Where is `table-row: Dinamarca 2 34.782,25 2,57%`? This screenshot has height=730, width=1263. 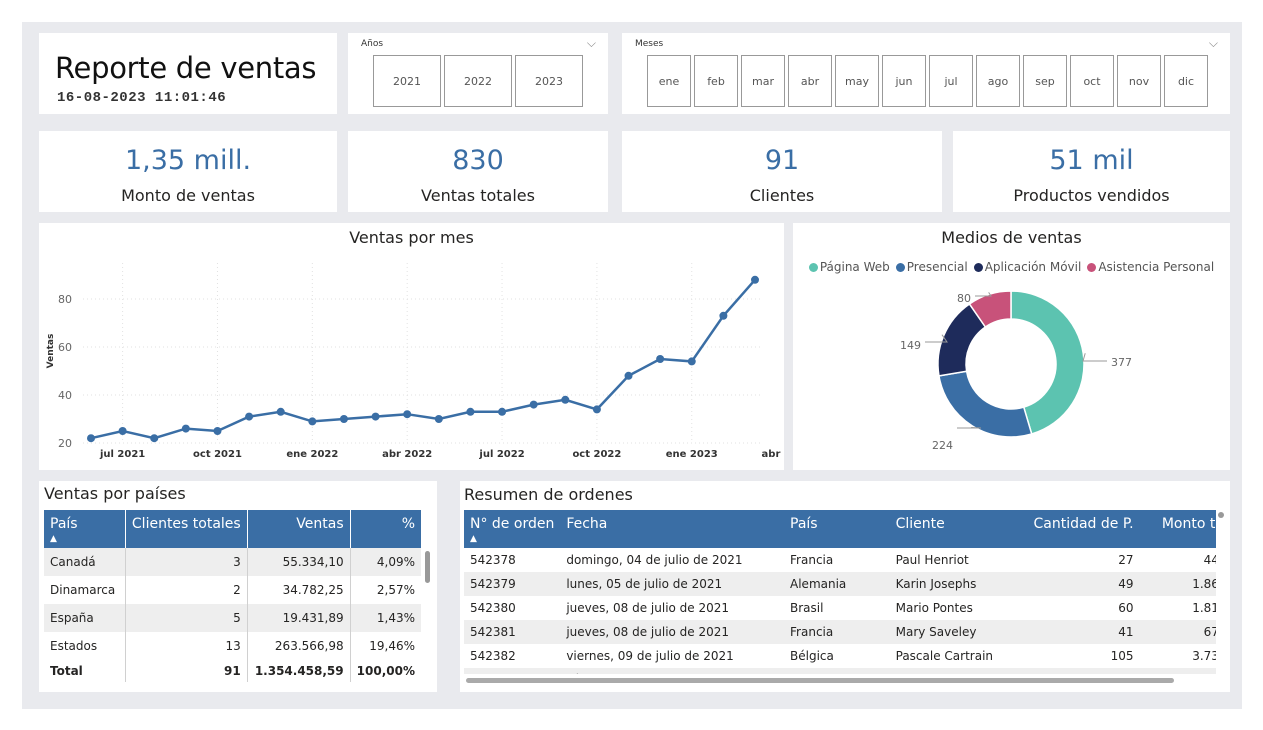 table-row: Dinamarca 2 34.782,25 2,57% is located at coordinates (232, 590).